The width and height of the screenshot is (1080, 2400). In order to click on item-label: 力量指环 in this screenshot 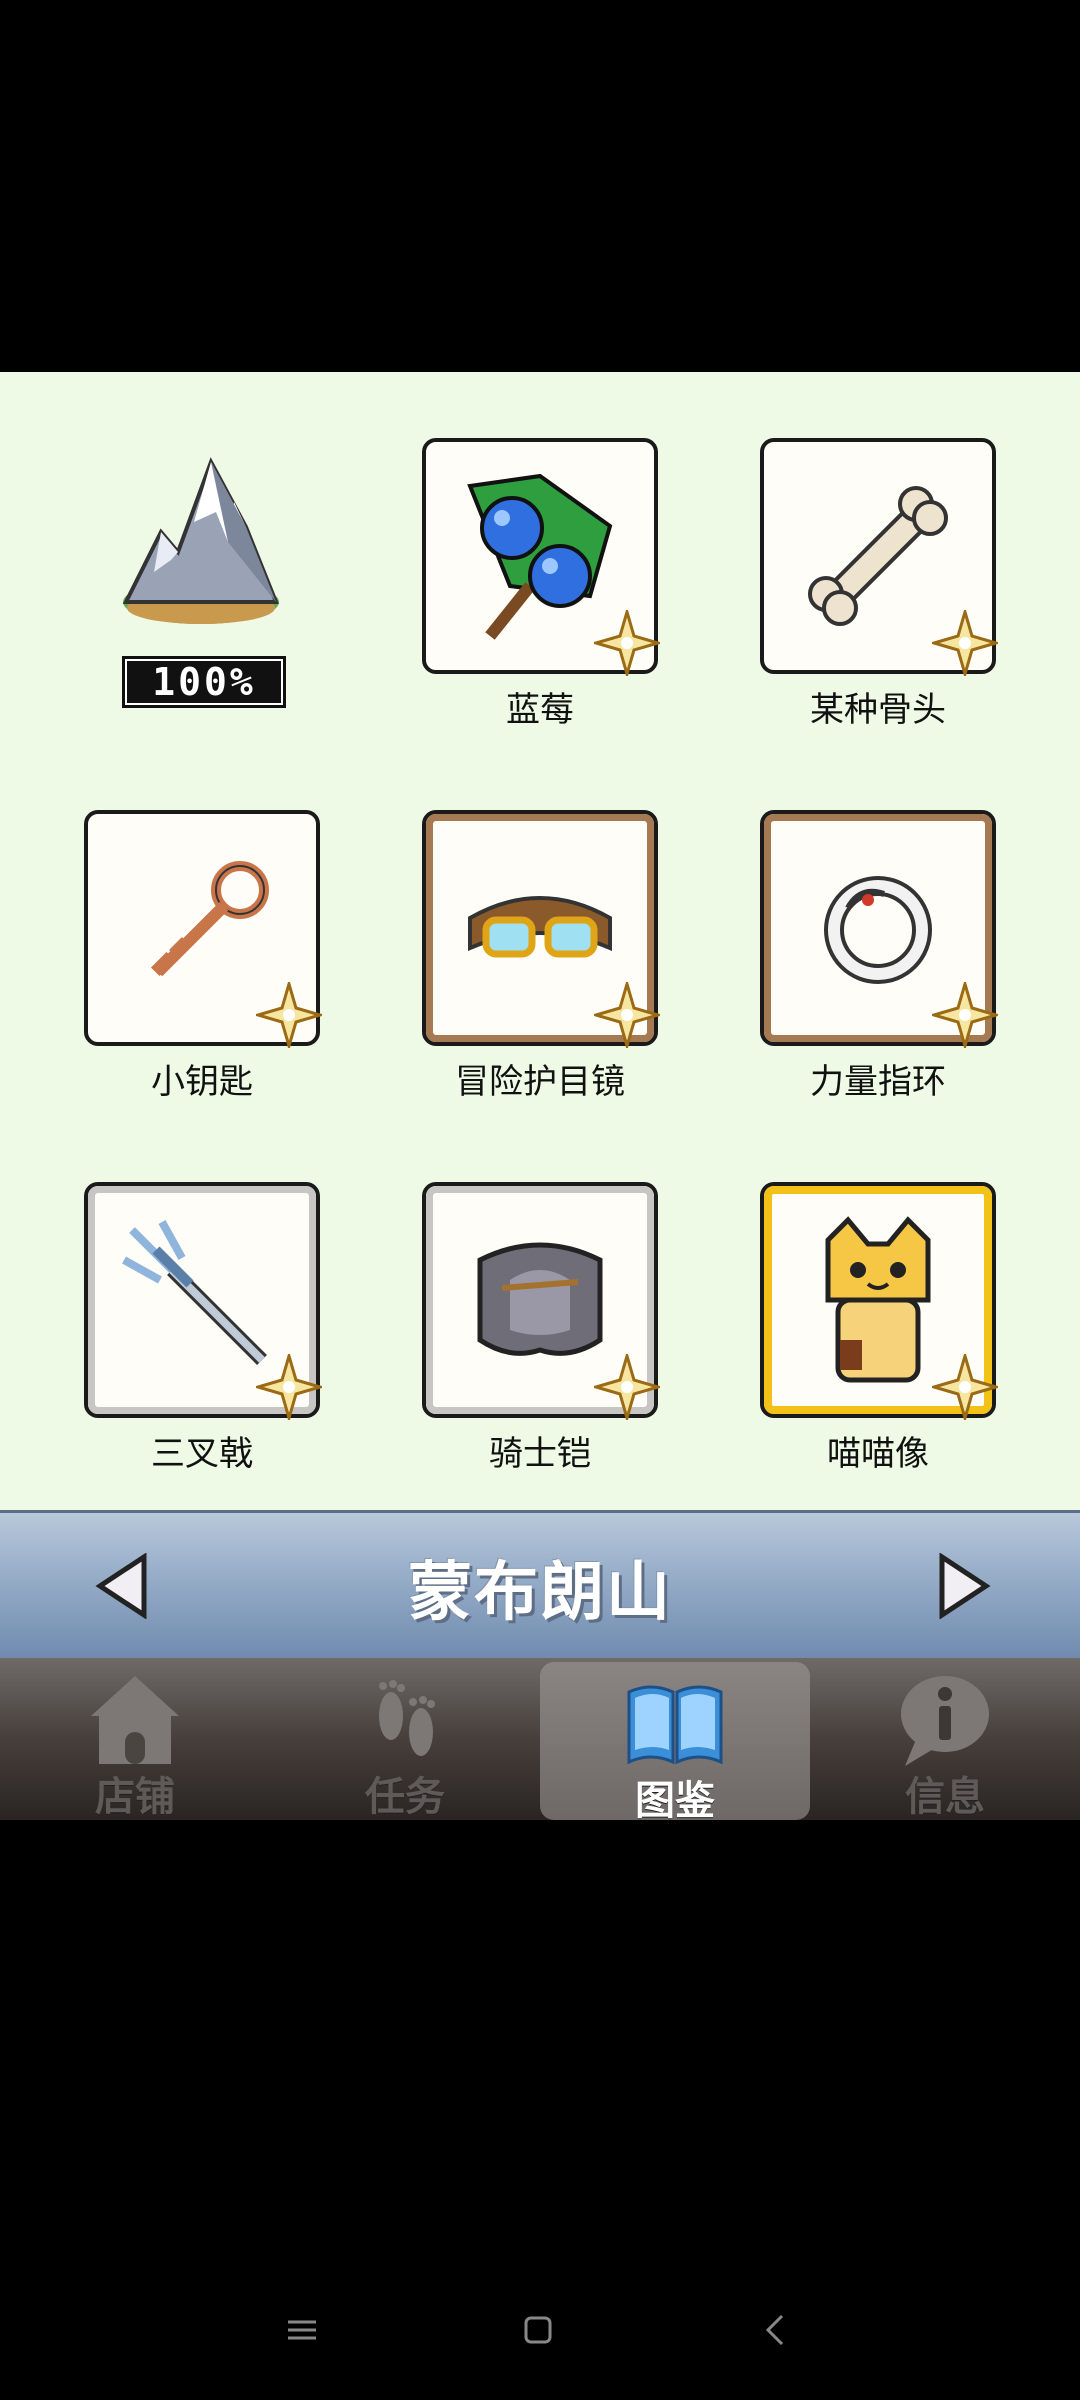, I will do `click(878, 1082)`.